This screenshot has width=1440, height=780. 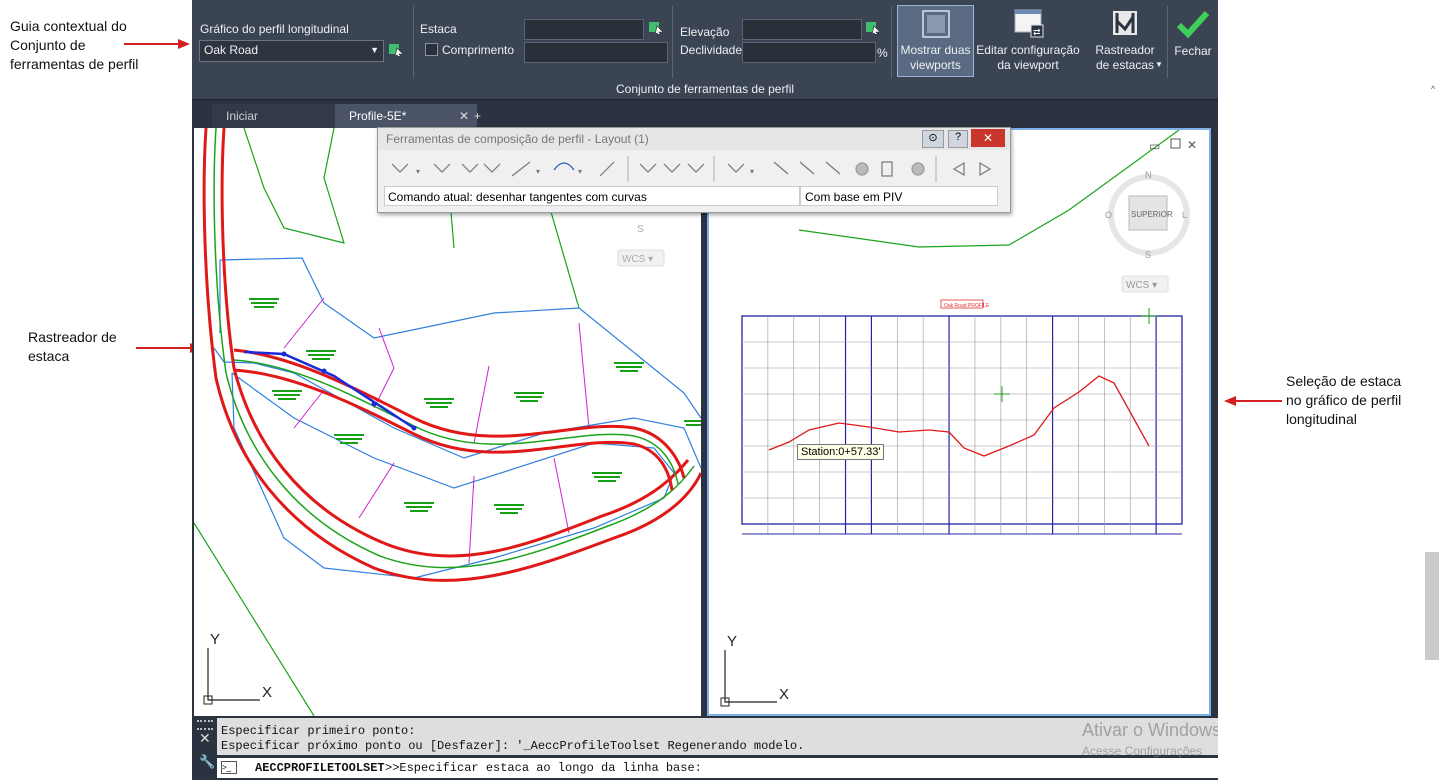 What do you see at coordinates (711, 50) in the screenshot?
I see `grade-label: Declividade` at bounding box center [711, 50].